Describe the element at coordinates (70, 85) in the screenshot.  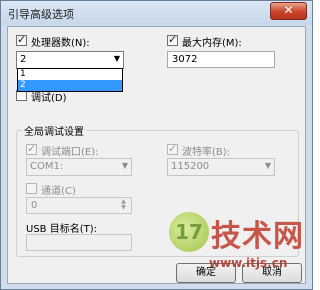
I see `processor-option-2: 2` at that location.